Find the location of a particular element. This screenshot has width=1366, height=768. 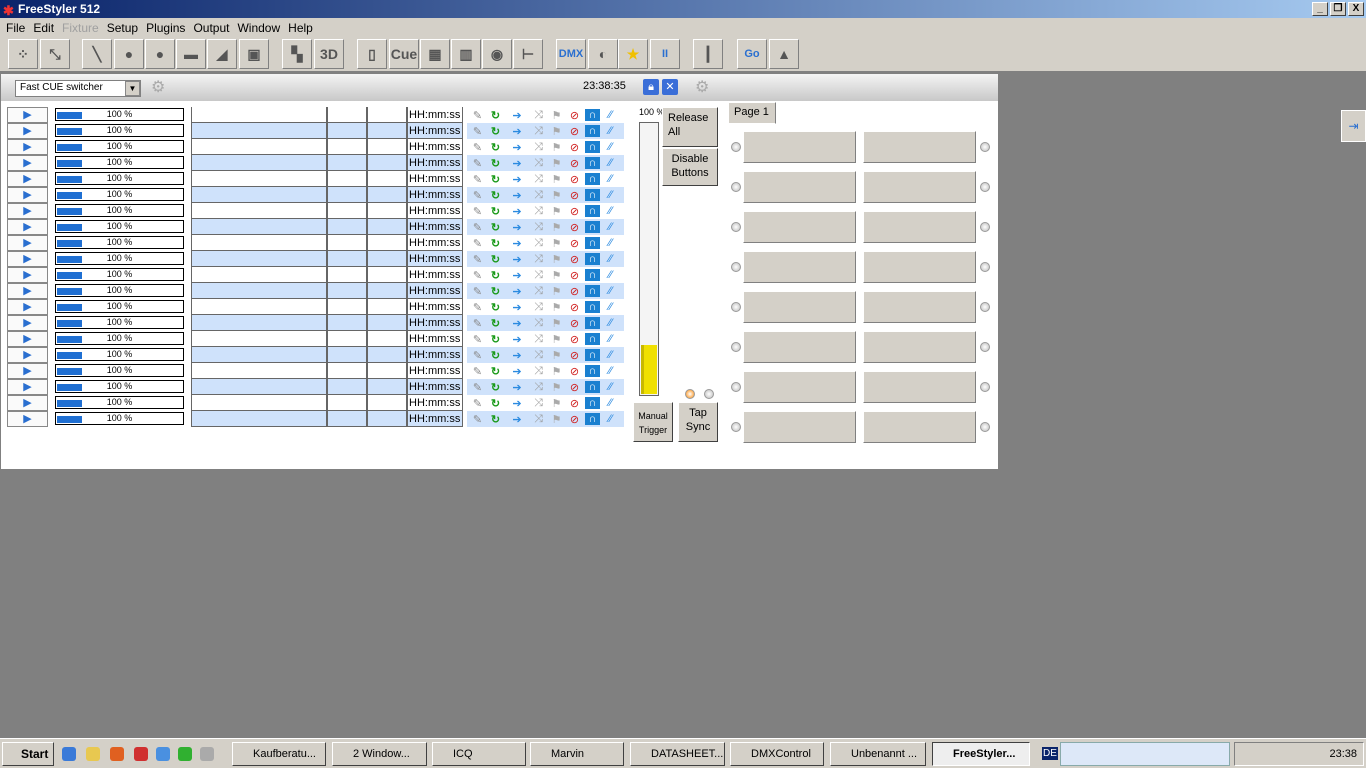

language-indicator: DE is located at coordinates (1050, 753).